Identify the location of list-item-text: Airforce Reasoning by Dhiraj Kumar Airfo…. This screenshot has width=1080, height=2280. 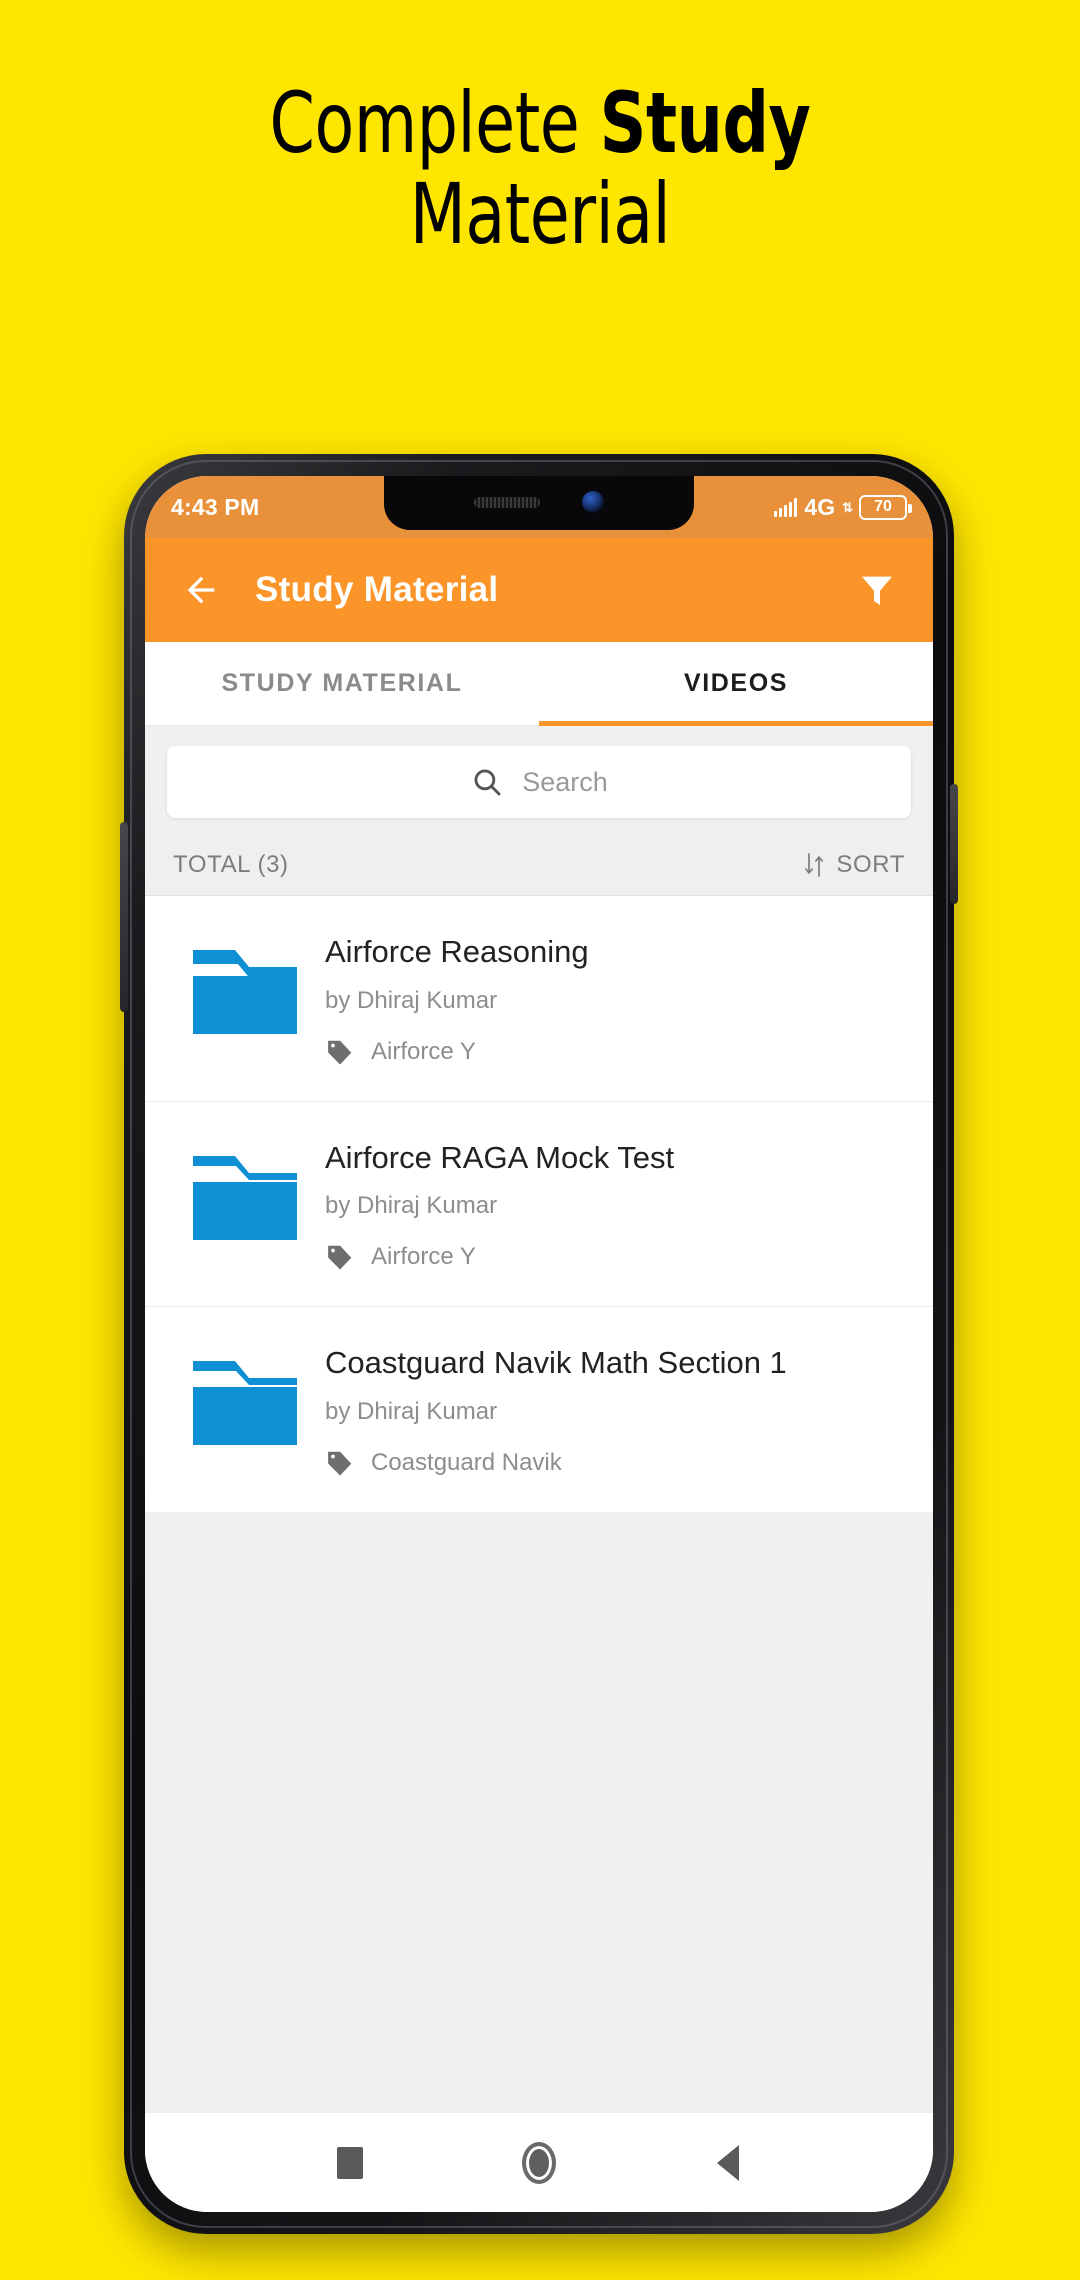
(607, 998).